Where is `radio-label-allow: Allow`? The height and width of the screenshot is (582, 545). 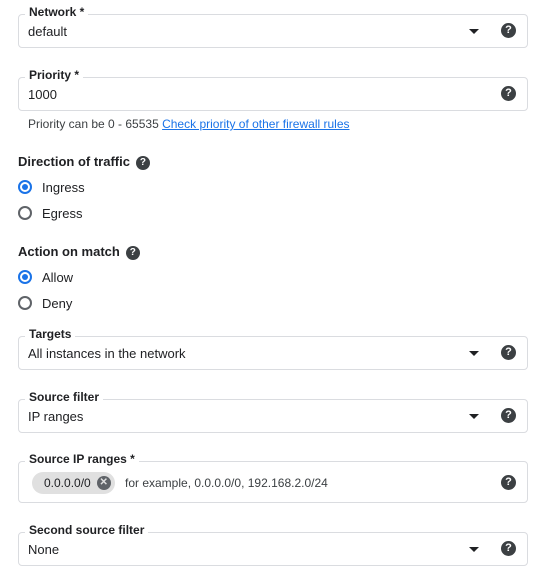
radio-label-allow: Allow is located at coordinates (58, 277).